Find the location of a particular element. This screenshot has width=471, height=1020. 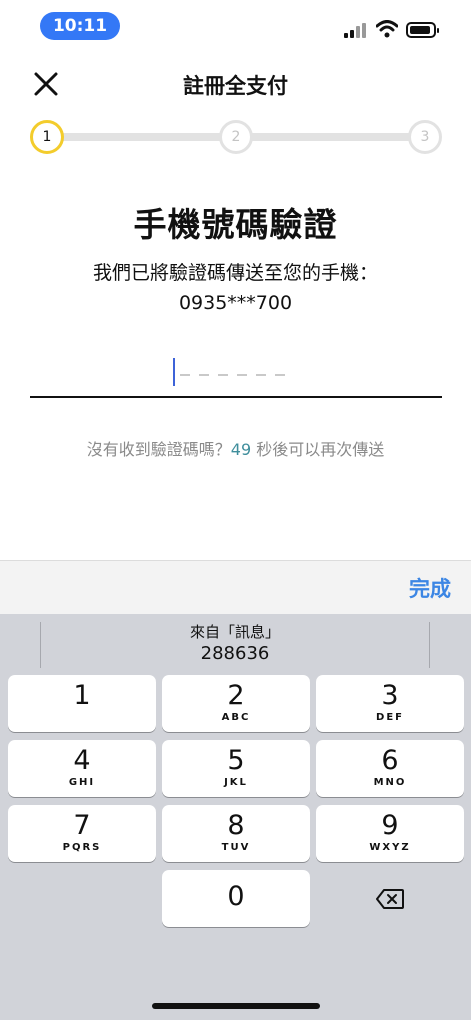

backspace-icon is located at coordinates (390, 898).